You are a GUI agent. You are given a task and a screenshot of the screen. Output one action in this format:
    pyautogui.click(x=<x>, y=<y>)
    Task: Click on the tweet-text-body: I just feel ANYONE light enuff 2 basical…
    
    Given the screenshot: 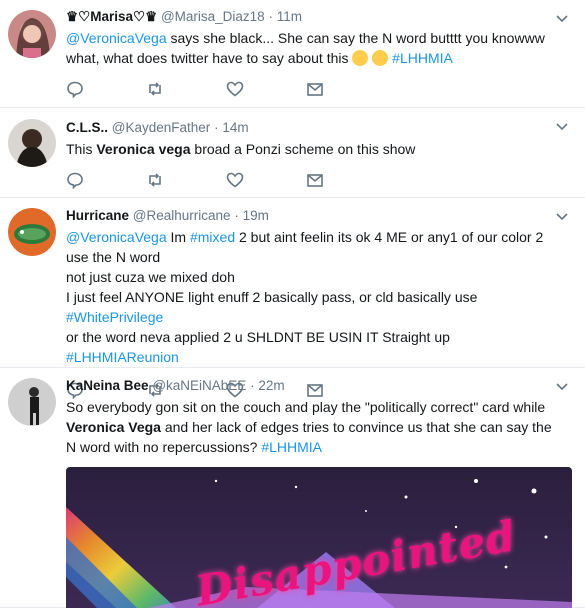 What is the action you would take?
    pyautogui.click(x=272, y=297)
    